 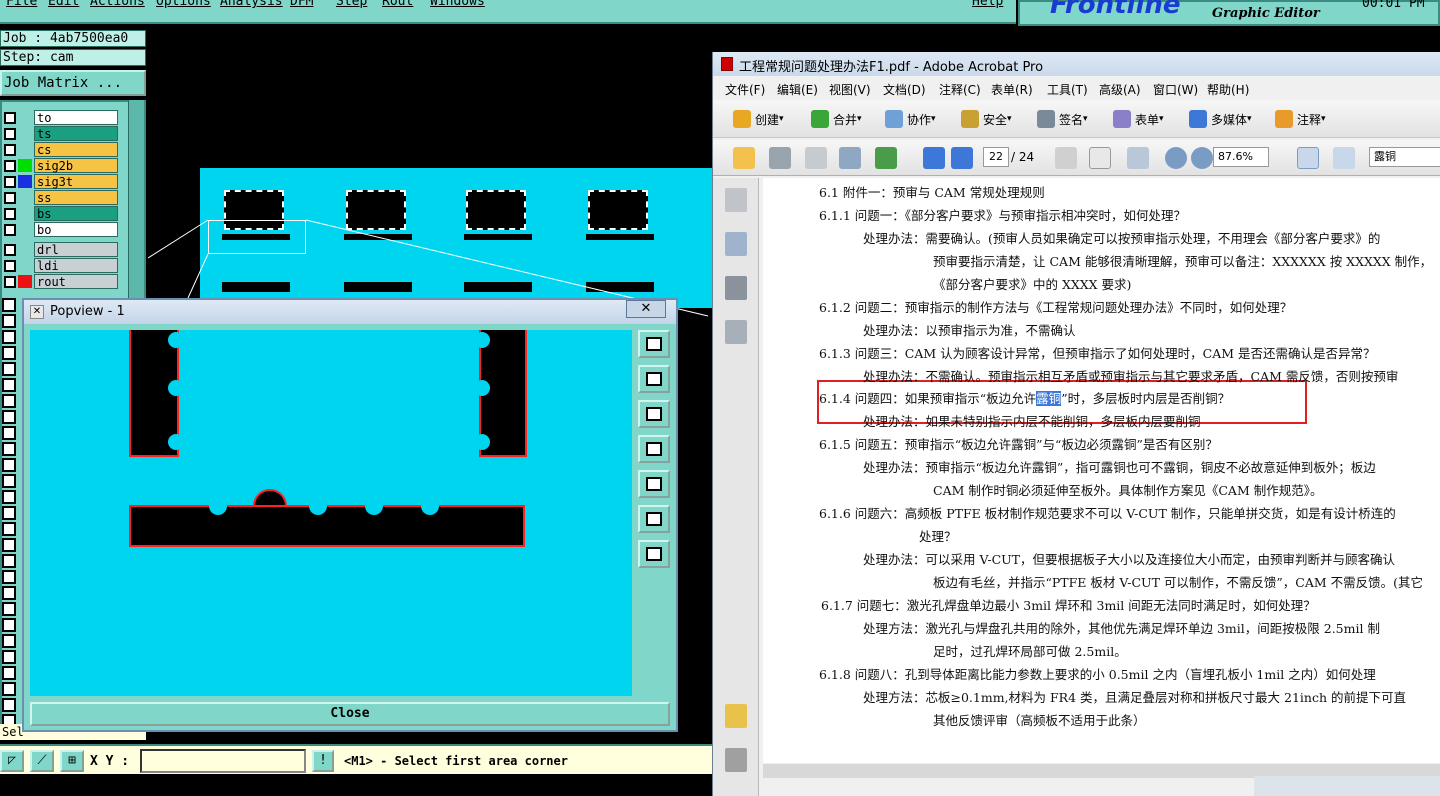 I want to click on layer-name: cs, so click(x=76, y=149).